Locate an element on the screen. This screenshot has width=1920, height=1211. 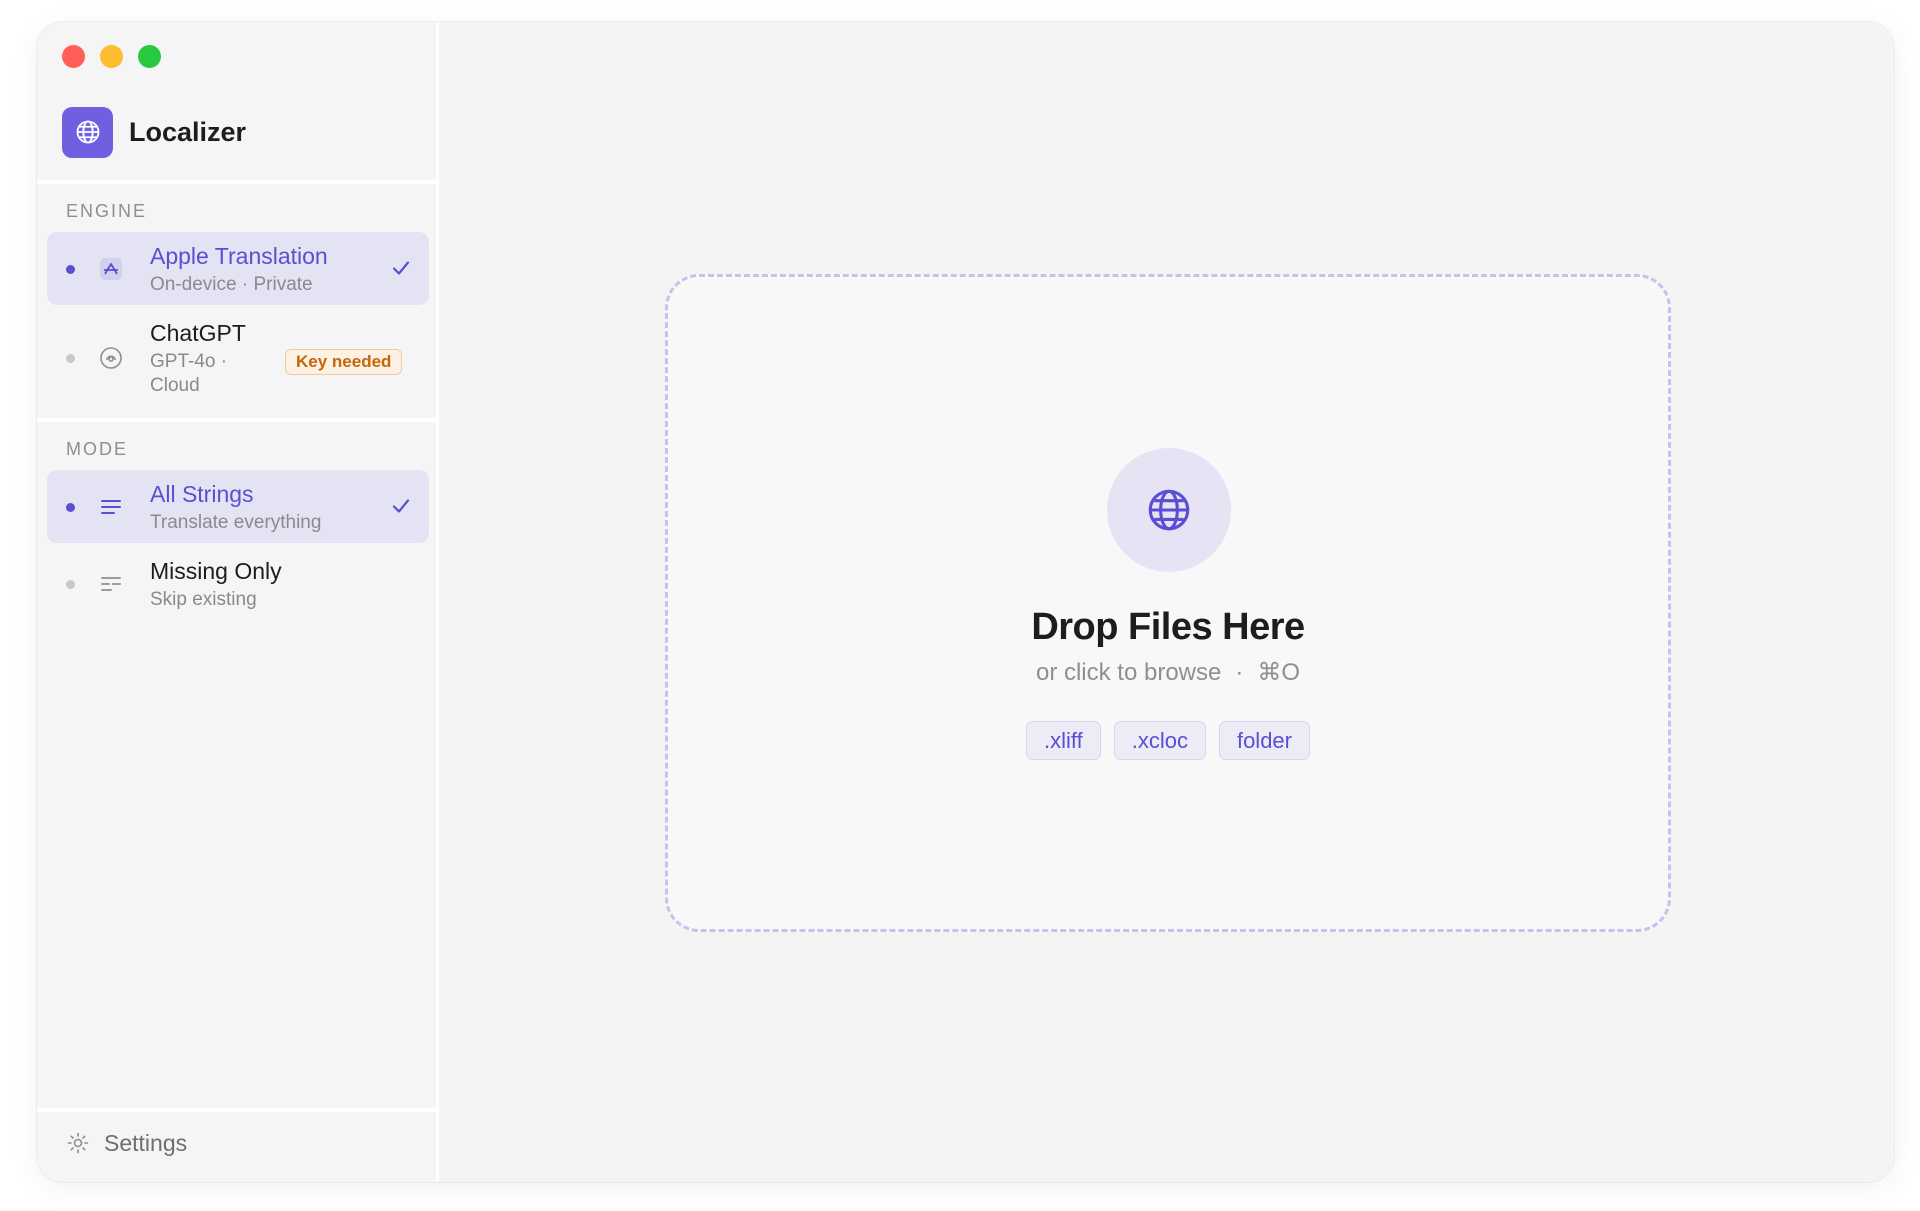
settings-label: Settings is located at coordinates (146, 1142).